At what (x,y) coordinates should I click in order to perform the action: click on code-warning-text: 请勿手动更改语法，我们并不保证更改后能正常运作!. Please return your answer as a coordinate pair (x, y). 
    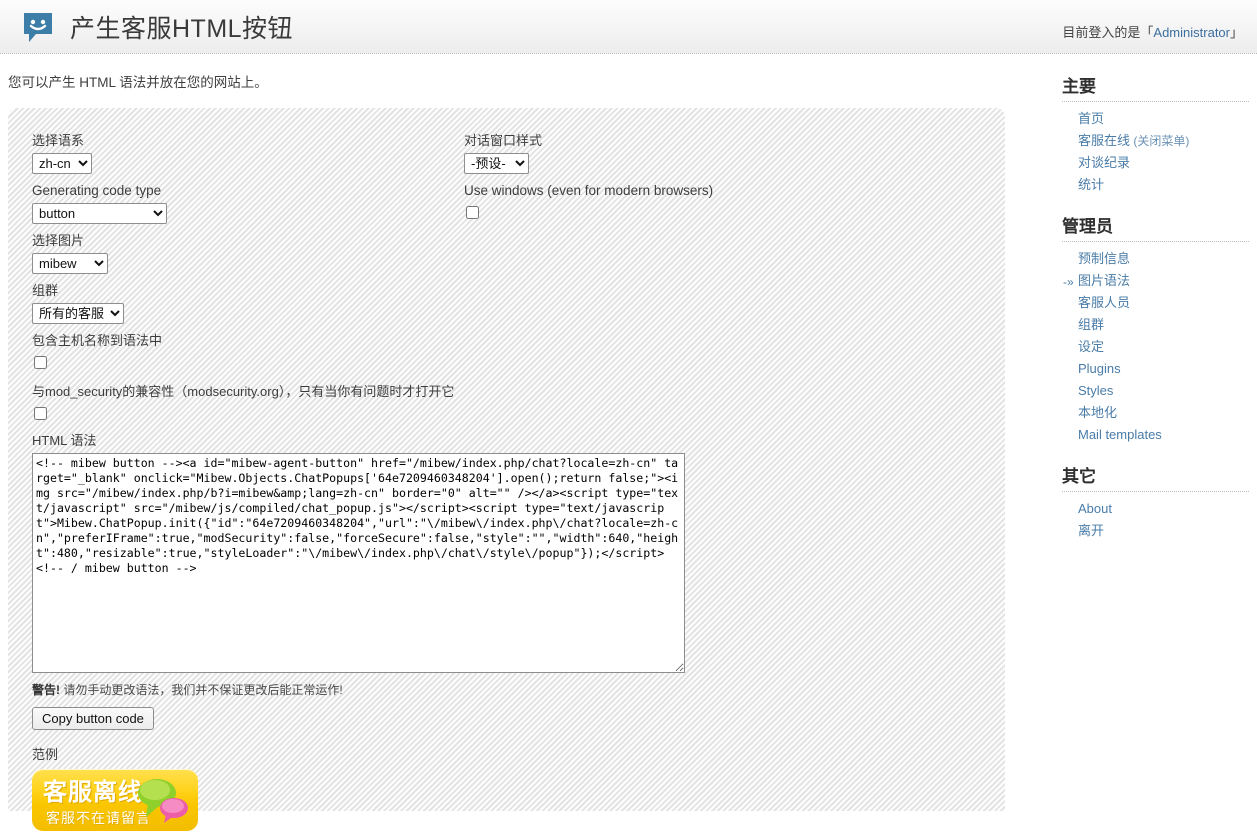
    Looking at the image, I should click on (201, 690).